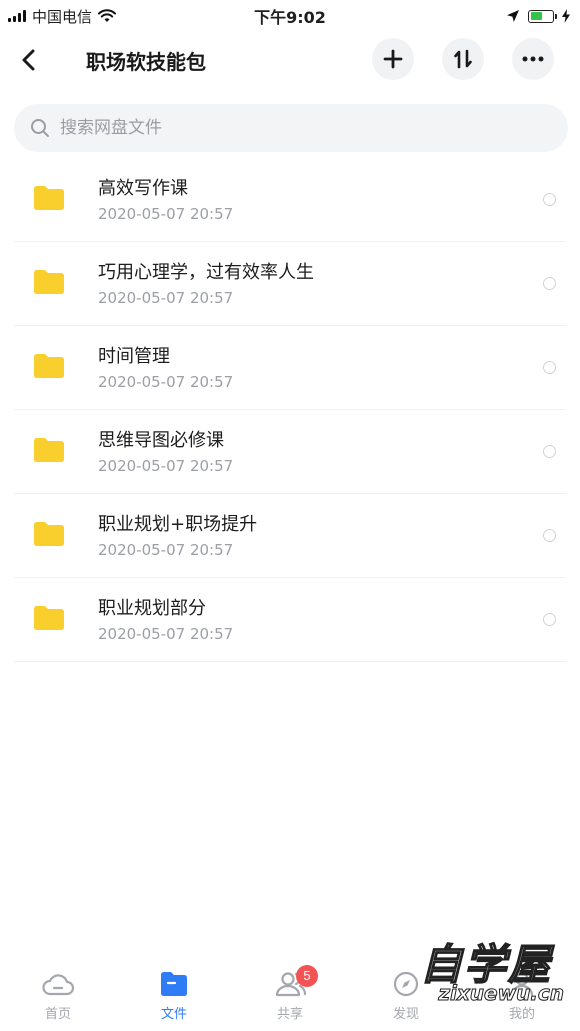 The image size is (580, 1031). I want to click on tab-home: 首页, so click(58, 993).